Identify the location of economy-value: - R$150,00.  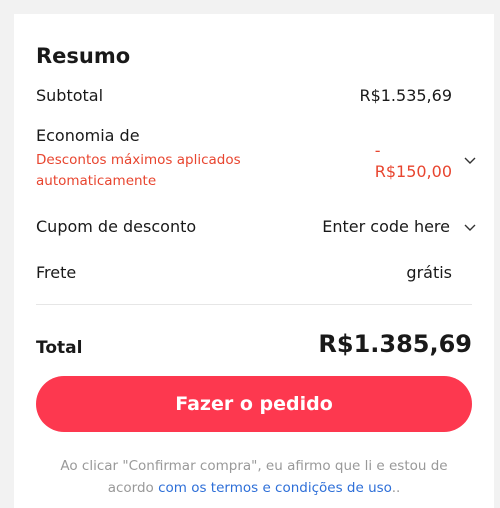
(413, 161).